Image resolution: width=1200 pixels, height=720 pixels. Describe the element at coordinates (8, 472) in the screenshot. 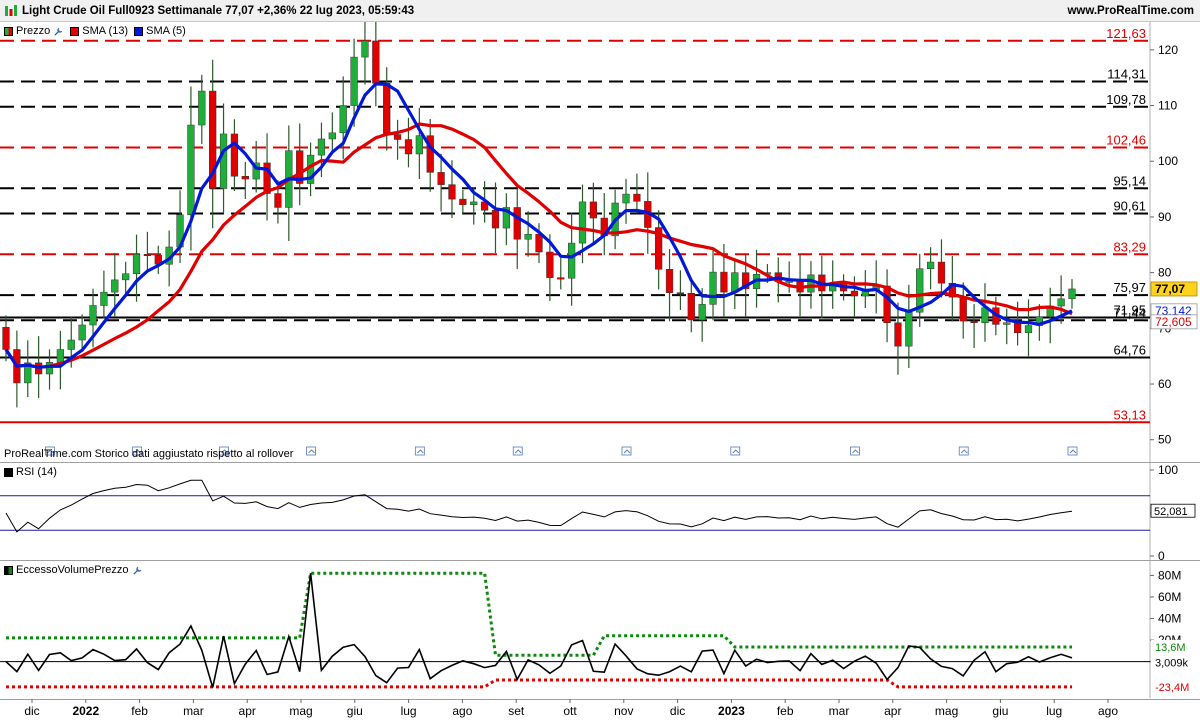

I see `rsi-swatch-icon` at that location.